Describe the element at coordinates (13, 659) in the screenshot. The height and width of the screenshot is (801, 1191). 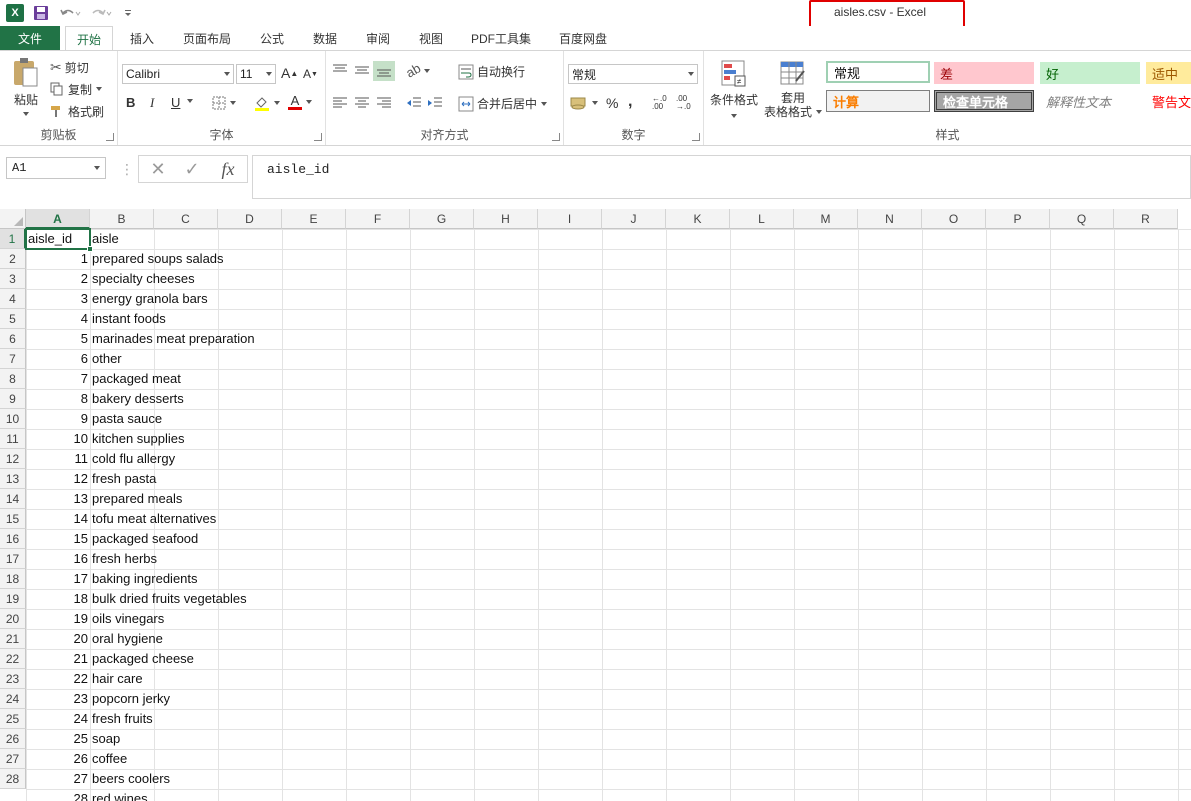
I see `row-header-22: 22` at that location.